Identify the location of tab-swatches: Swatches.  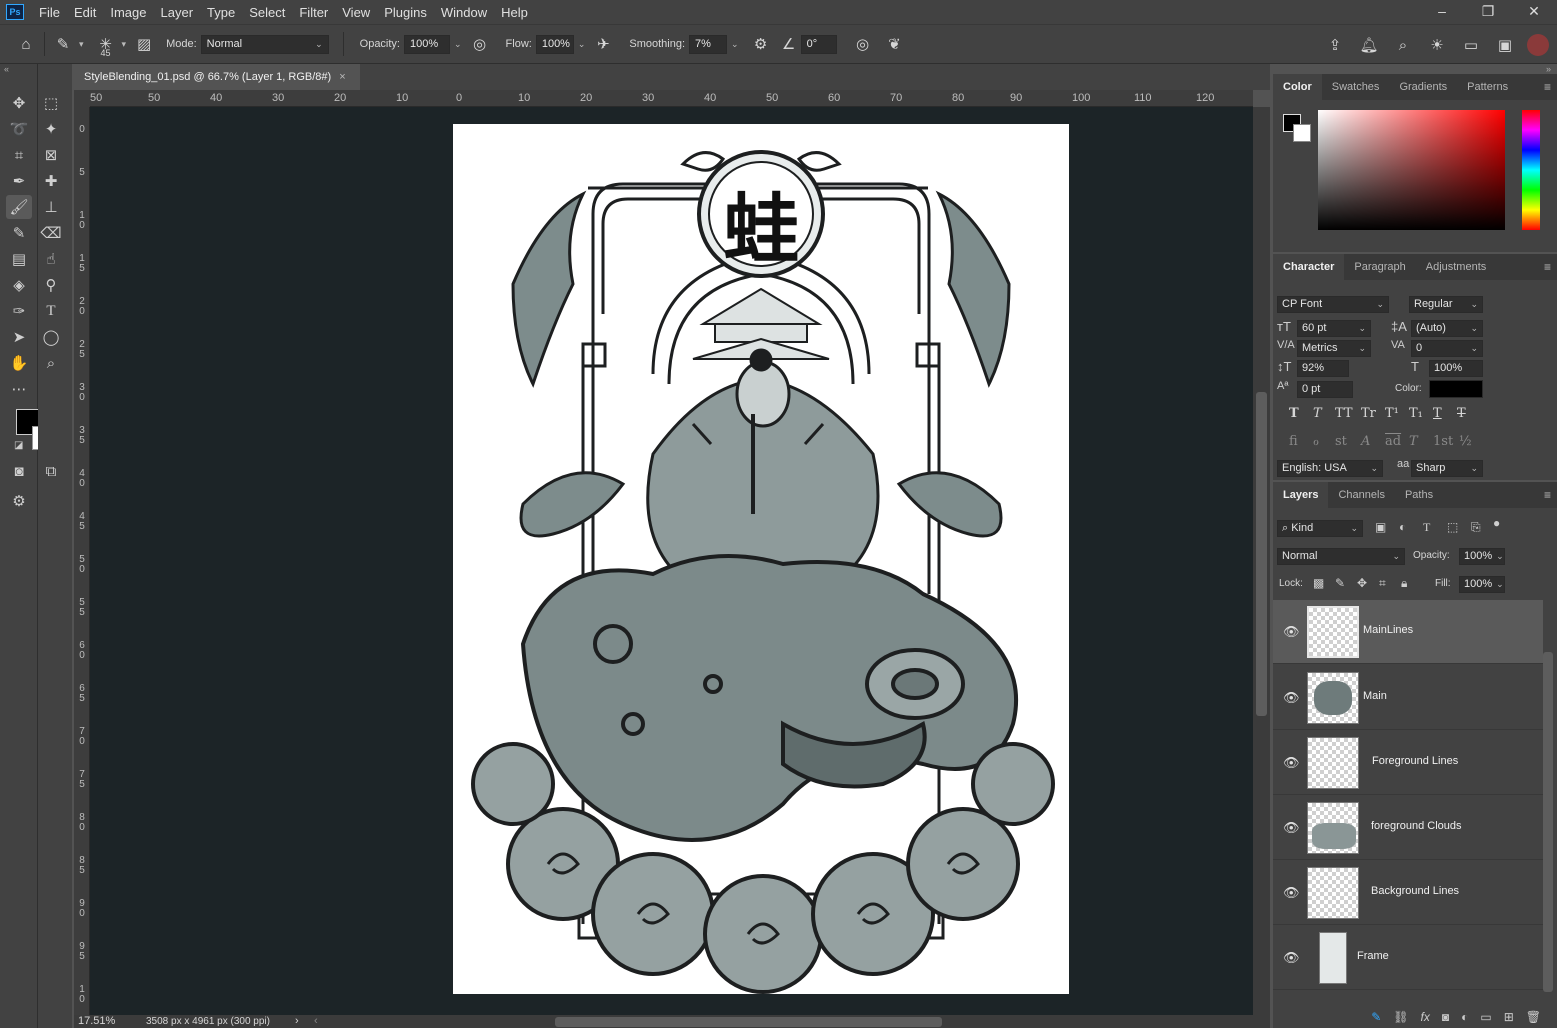
(1356, 87).